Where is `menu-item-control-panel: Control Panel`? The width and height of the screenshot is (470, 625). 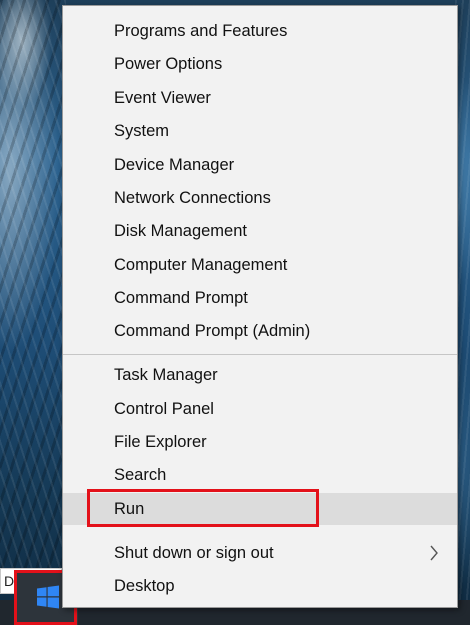
menu-item-control-panel: Control Panel is located at coordinates (260, 409).